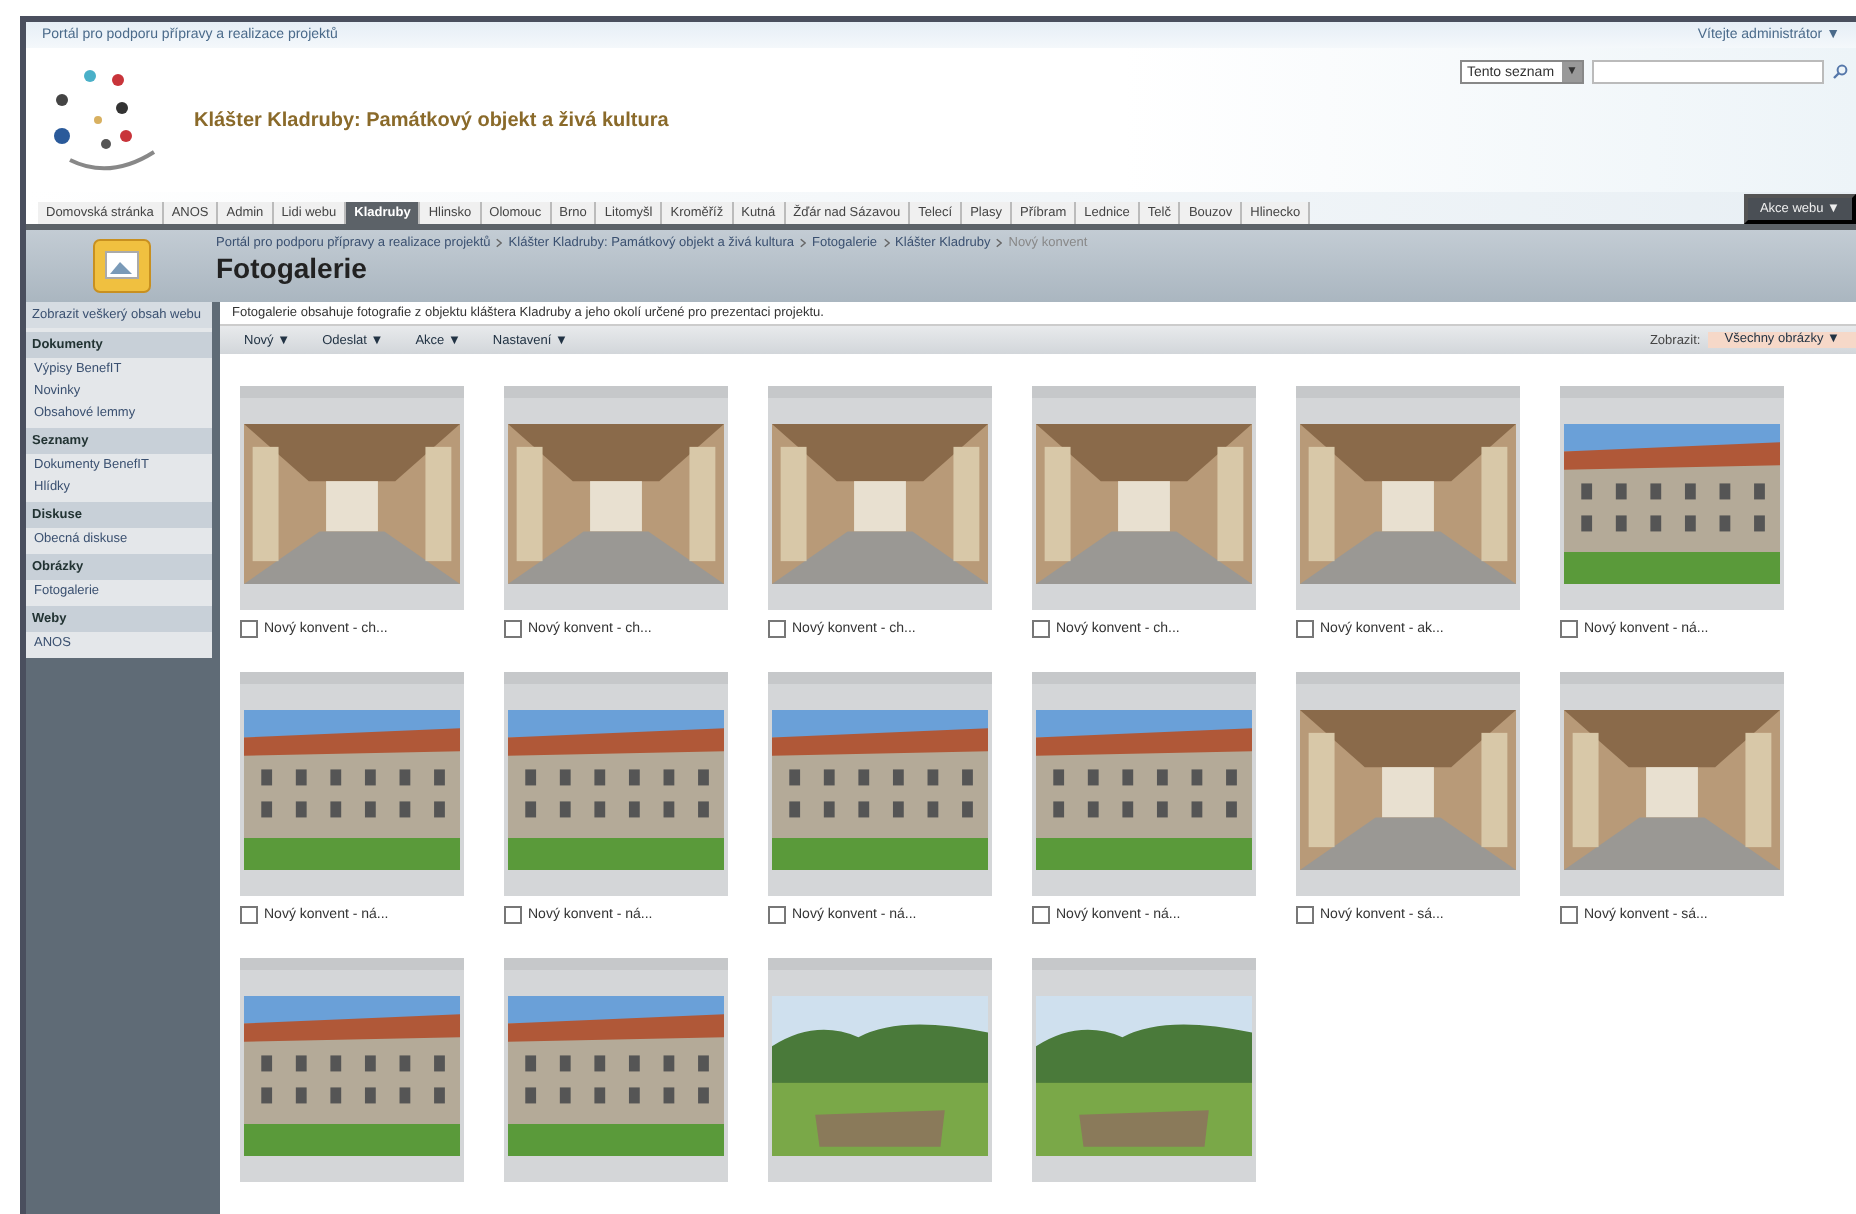 Image resolution: width=1856 pixels, height=1214 pixels. I want to click on site-title: Klášter Kladruby: Památkový objekt a živá kultura, so click(432, 120).